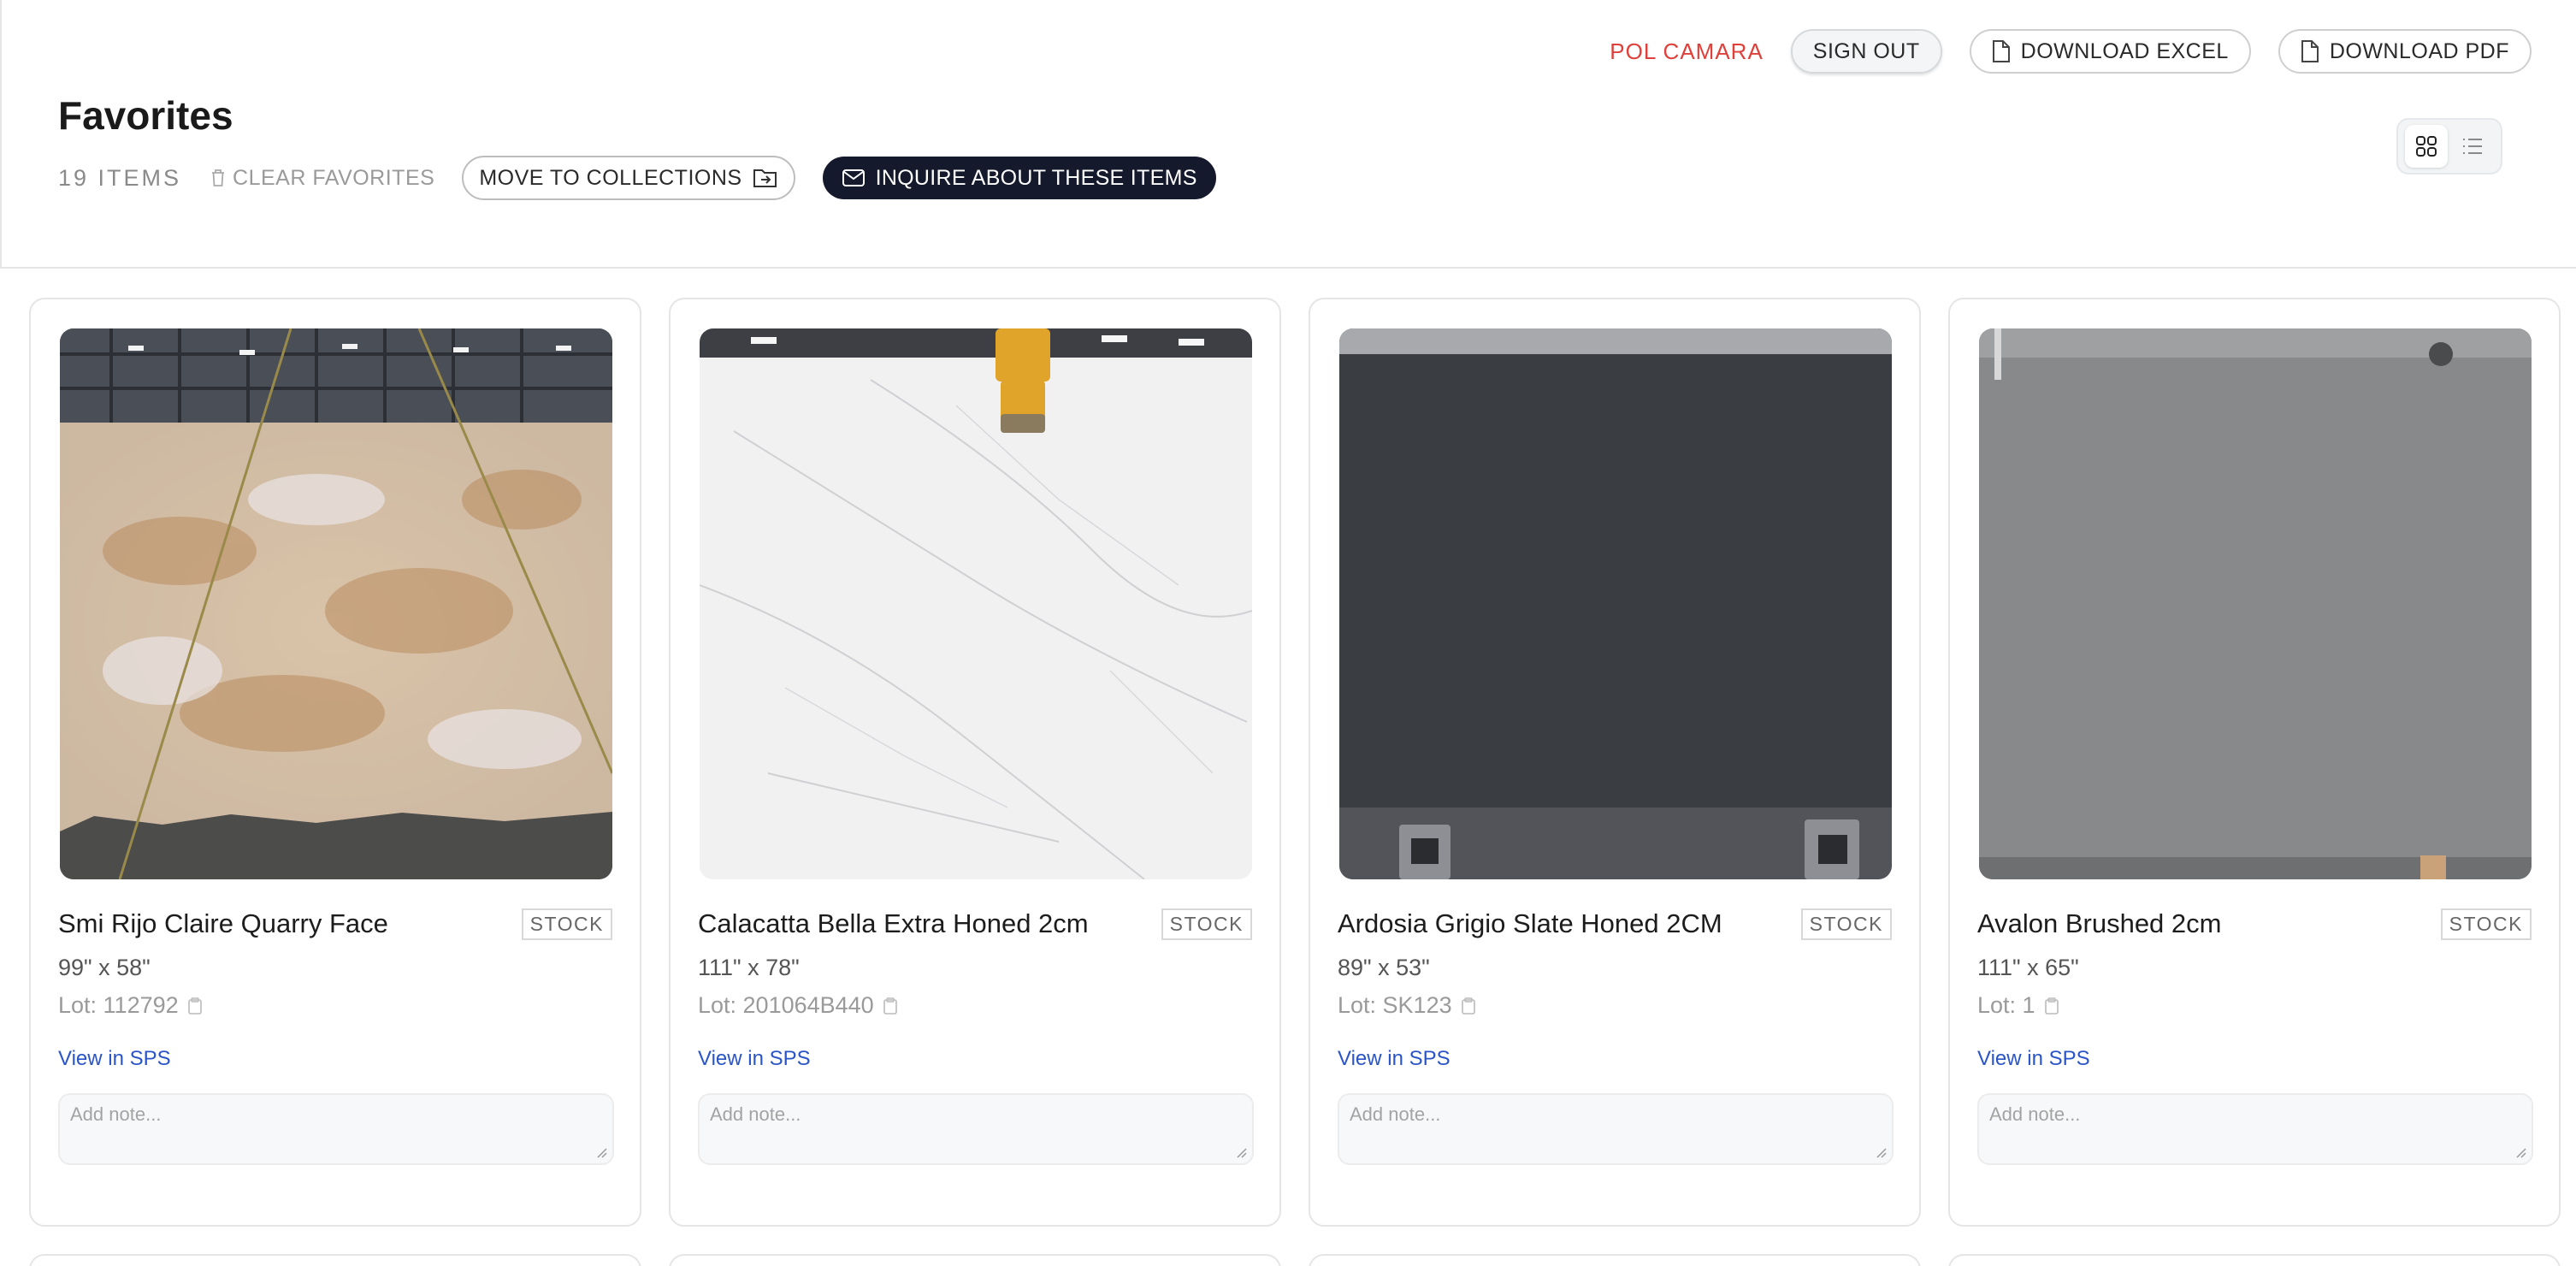 This screenshot has height=1266, width=2576. Describe the element at coordinates (1036, 177) in the screenshot. I see `inquire-label: INQUIRE ABOUT THESE ITEMS` at that location.